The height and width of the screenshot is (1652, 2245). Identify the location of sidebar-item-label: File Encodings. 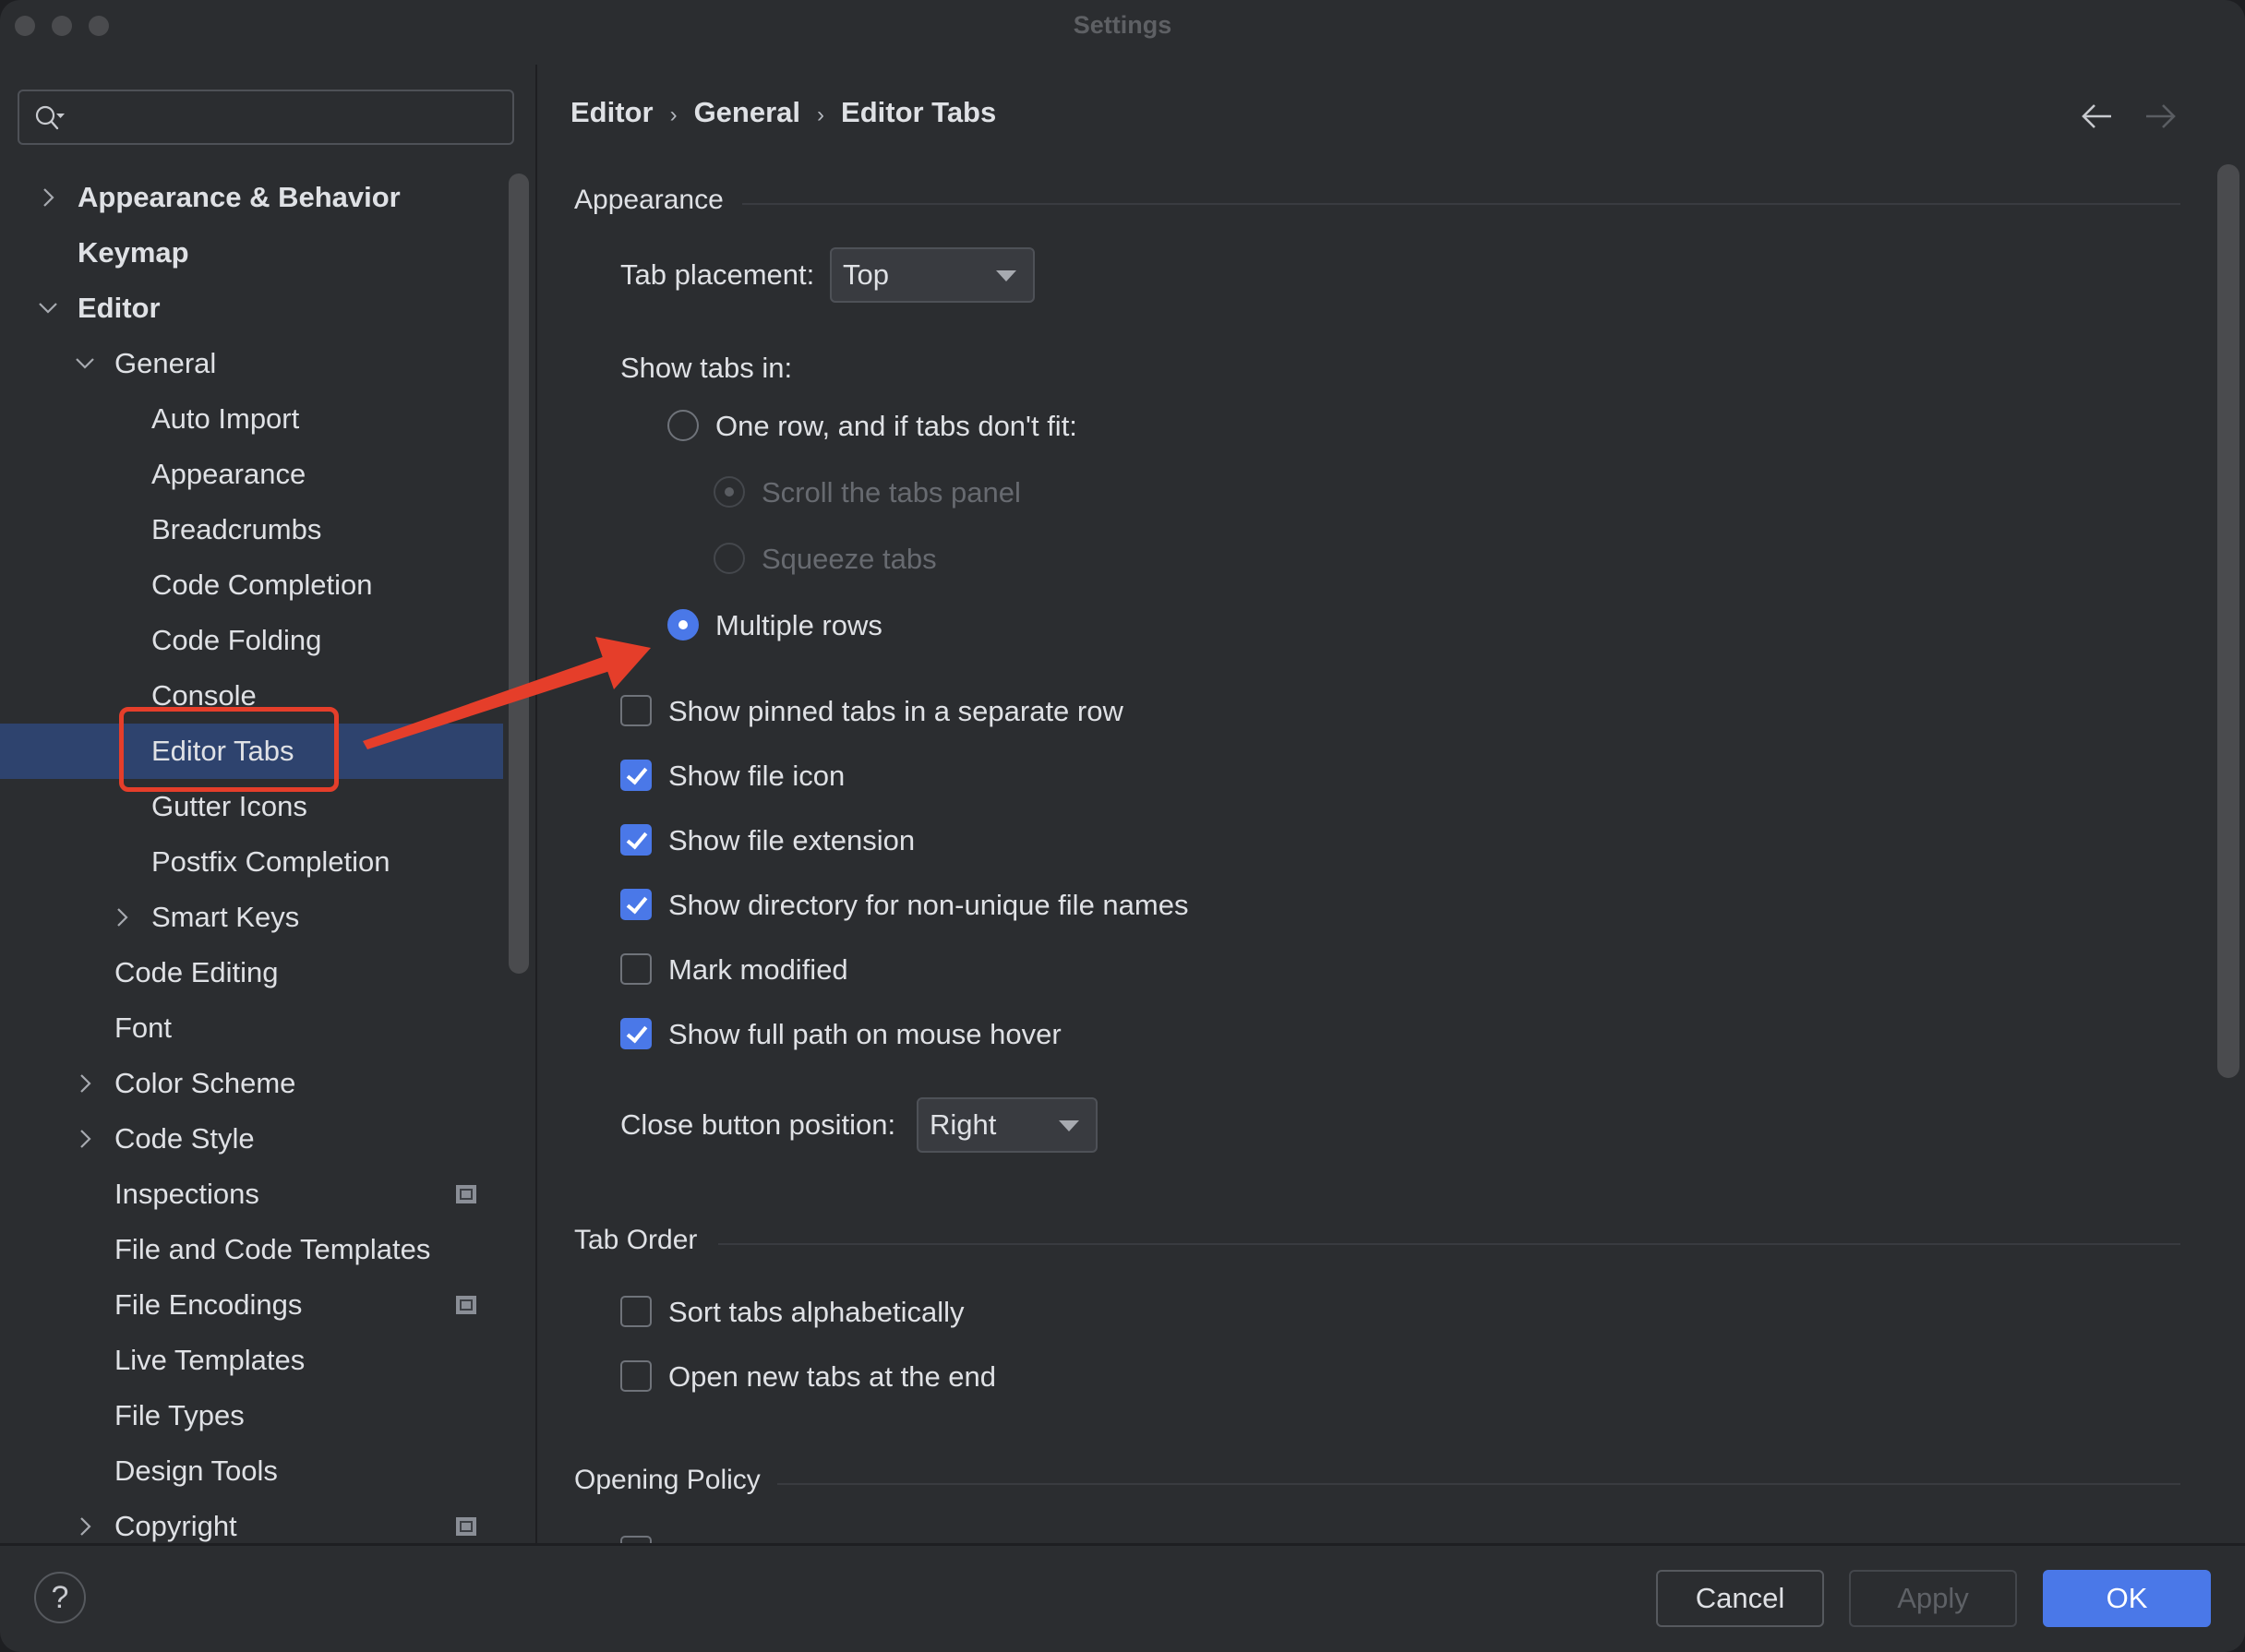
(208, 1304).